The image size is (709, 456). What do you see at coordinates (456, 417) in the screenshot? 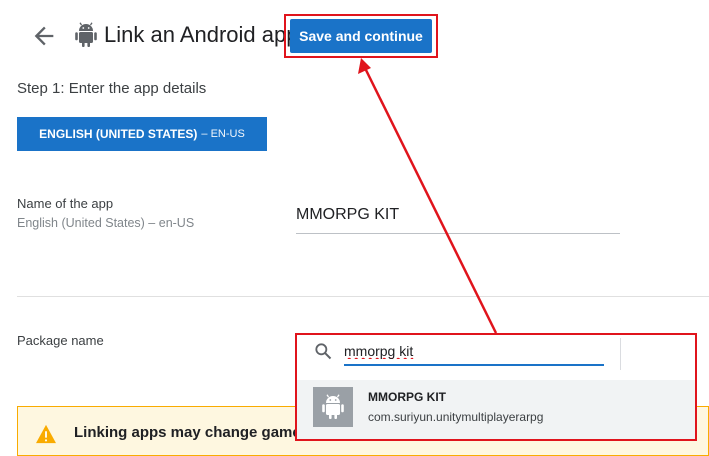
I see `result-package-name: com.suriyun.unitymultiplayerarpg` at bounding box center [456, 417].